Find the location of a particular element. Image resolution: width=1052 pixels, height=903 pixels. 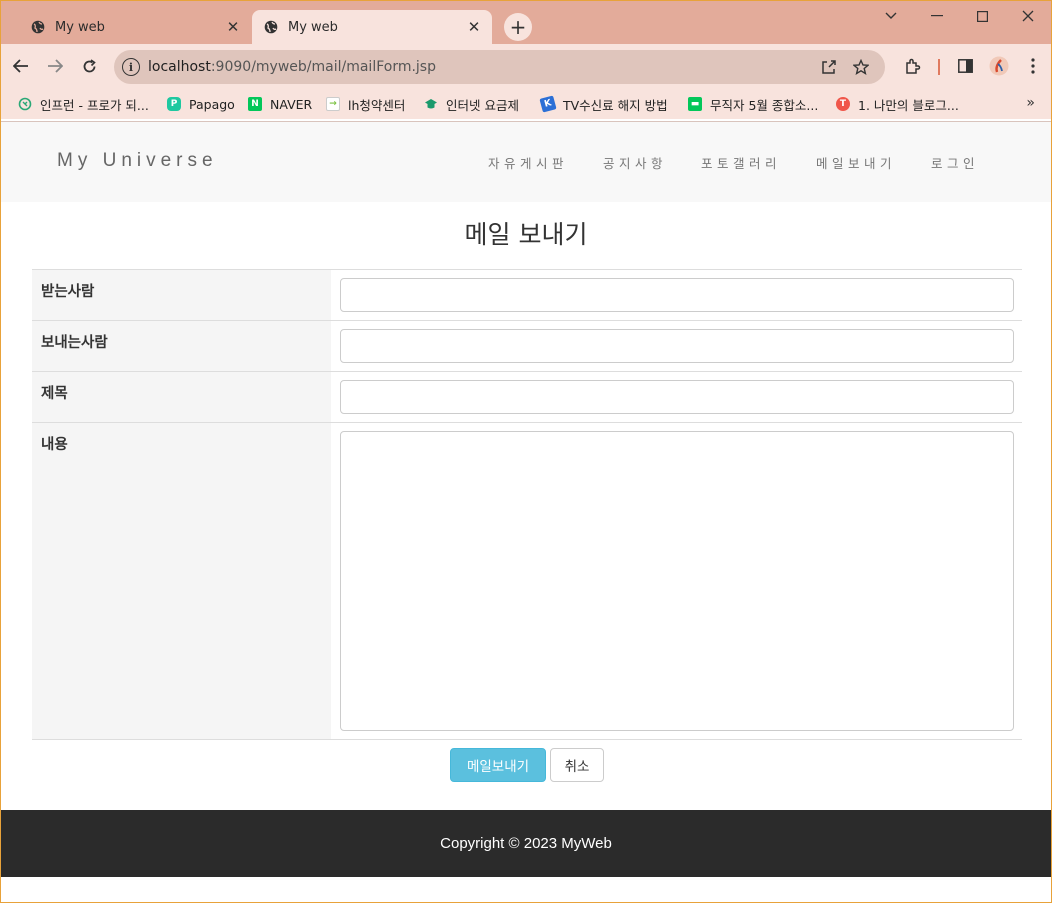

bookmark-label: 인터넷 요금제 is located at coordinates (482, 105).